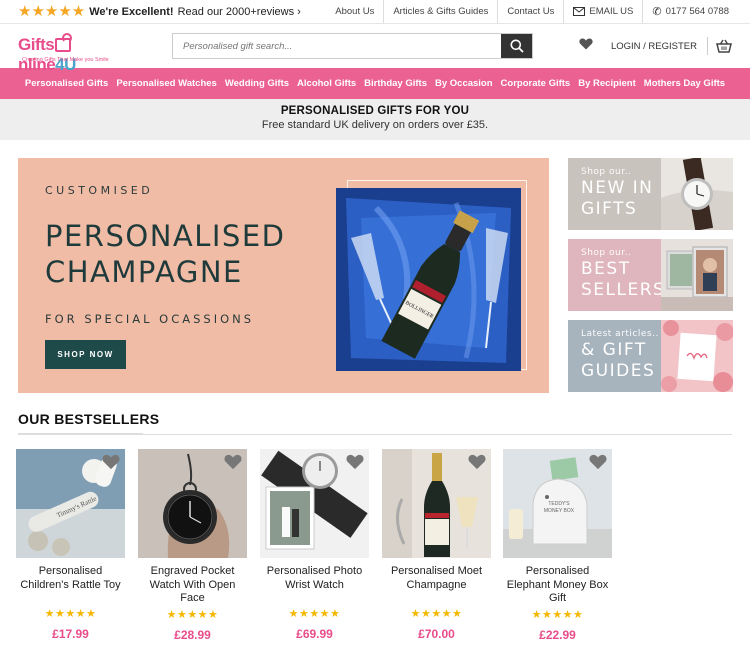 The image size is (750, 650). I want to click on nav-corporate-gifts: Corporate Gifts, so click(536, 83).